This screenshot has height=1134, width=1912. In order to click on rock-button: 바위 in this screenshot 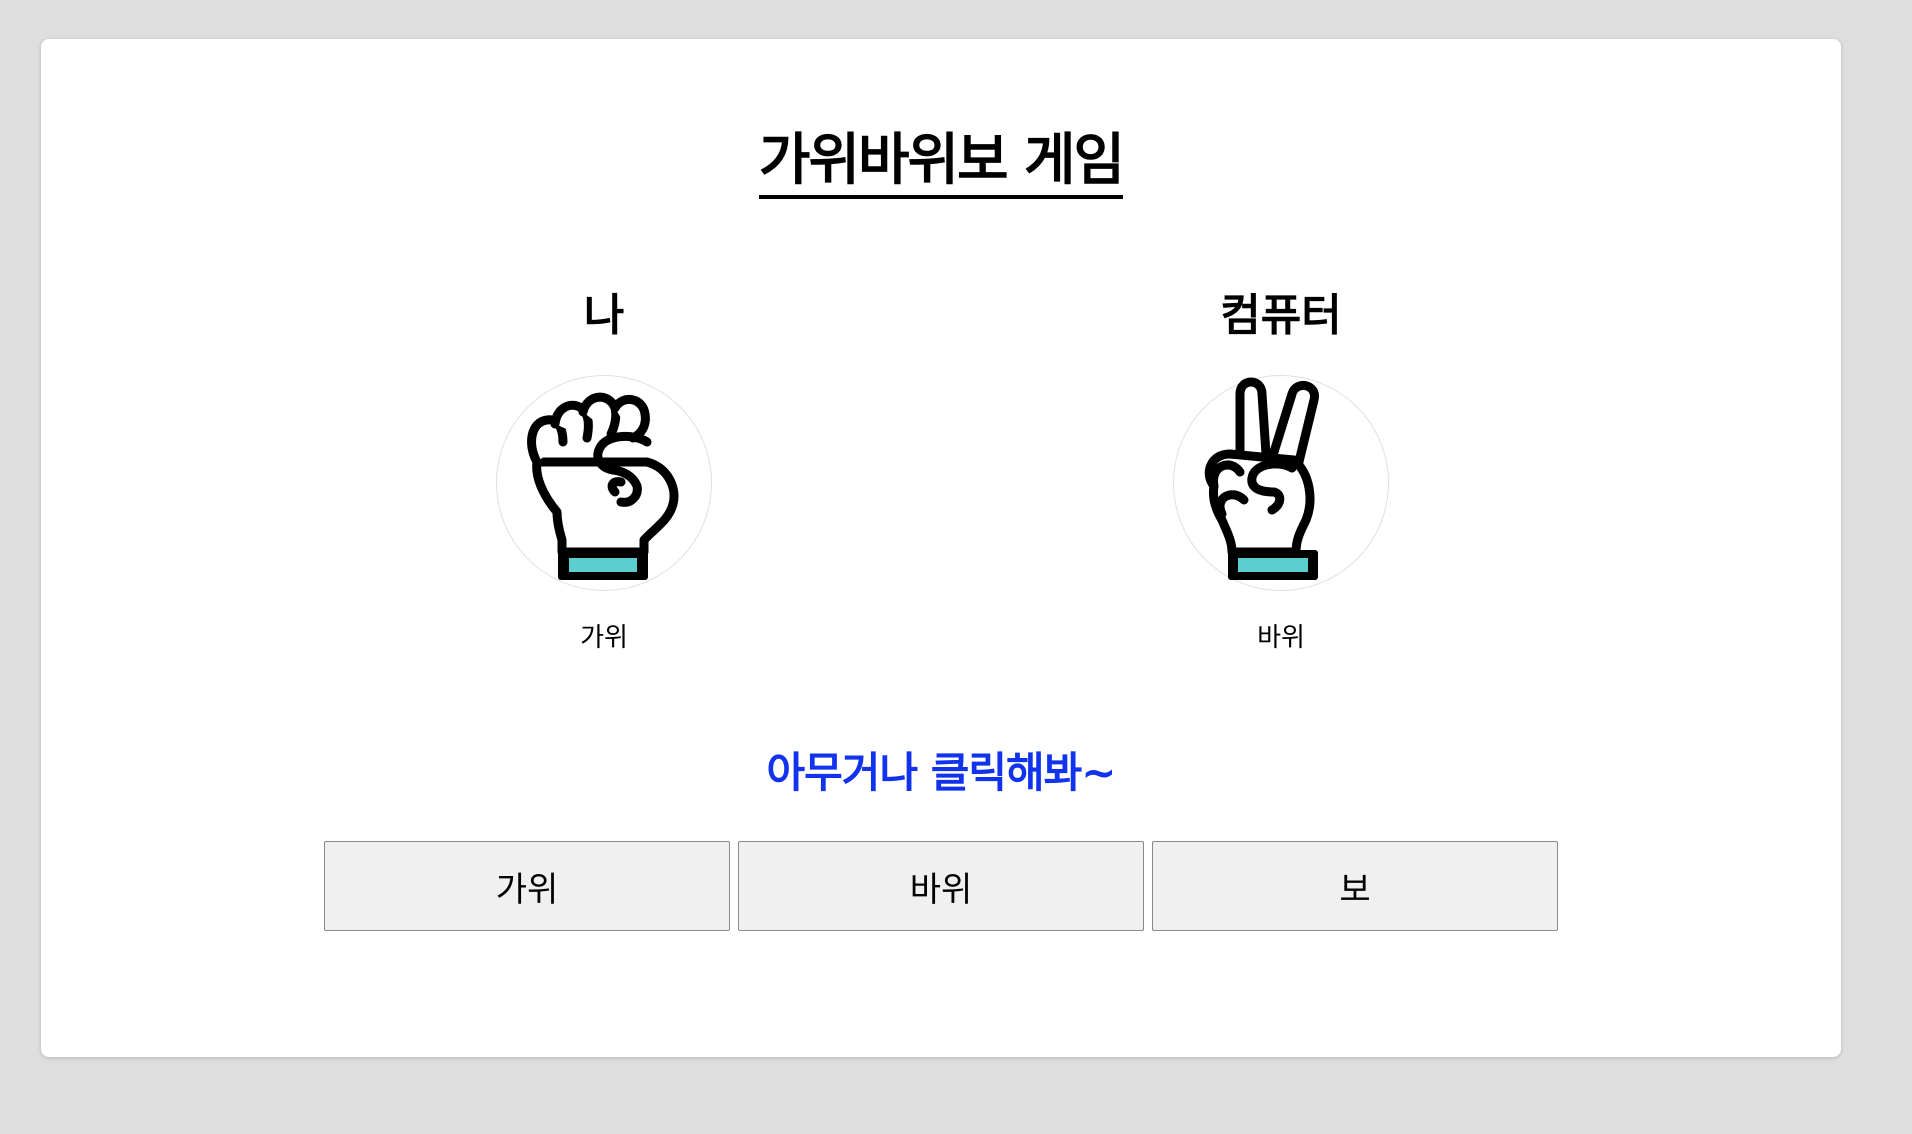, I will do `click(941, 886)`.